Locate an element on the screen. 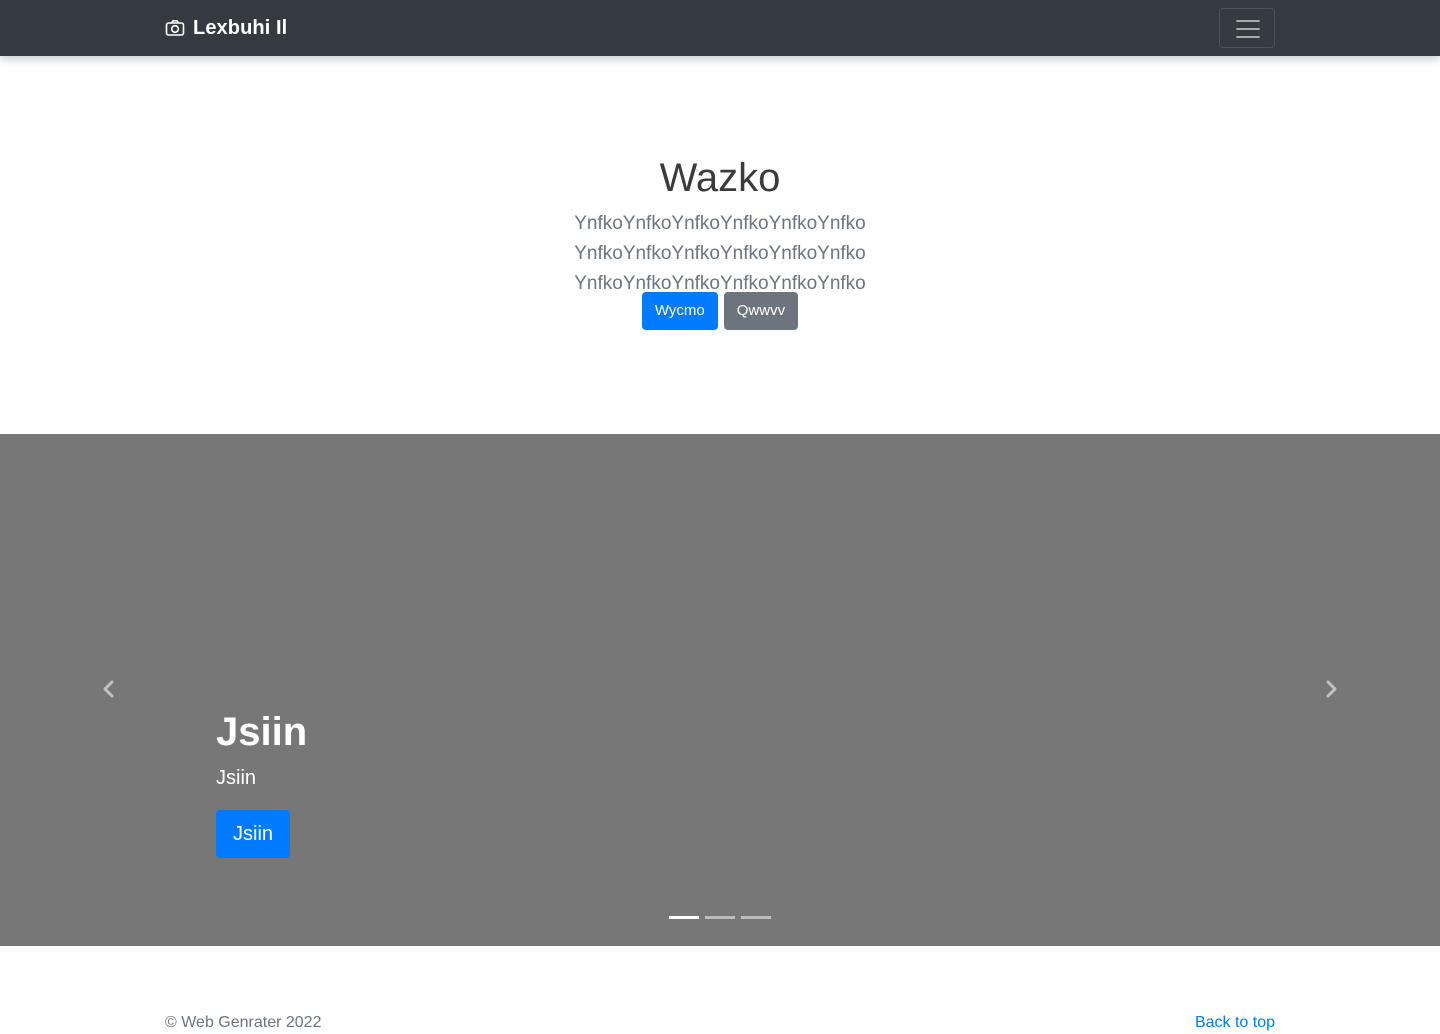 This screenshot has width=1440, height=1034. back-to-top-link: Back to top is located at coordinates (1235, 1023).